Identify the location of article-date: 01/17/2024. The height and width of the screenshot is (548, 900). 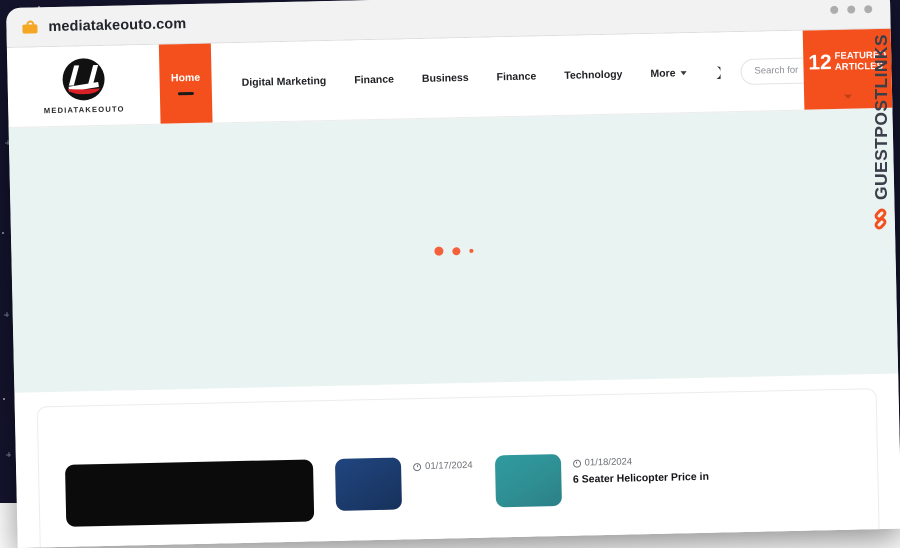
(443, 466).